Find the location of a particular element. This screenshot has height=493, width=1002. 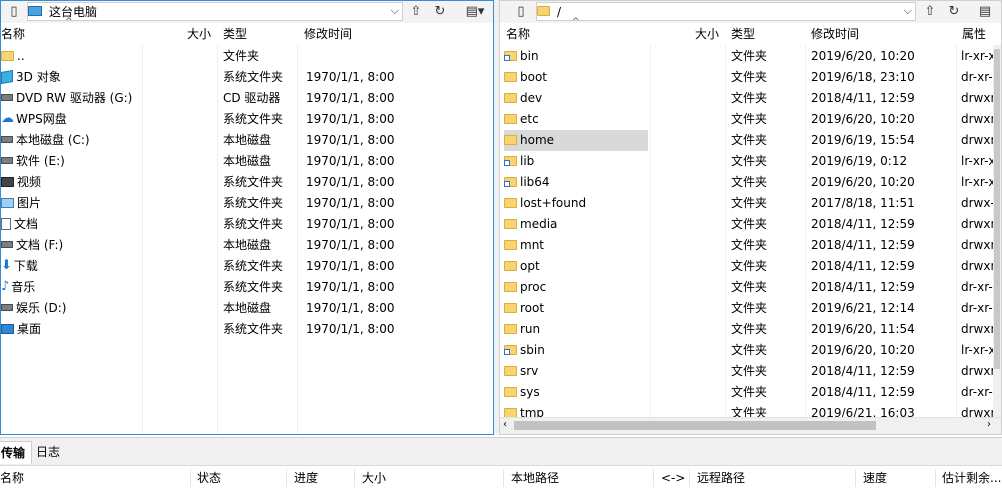

scroll-left-icon: ‹ is located at coordinates (505, 424).